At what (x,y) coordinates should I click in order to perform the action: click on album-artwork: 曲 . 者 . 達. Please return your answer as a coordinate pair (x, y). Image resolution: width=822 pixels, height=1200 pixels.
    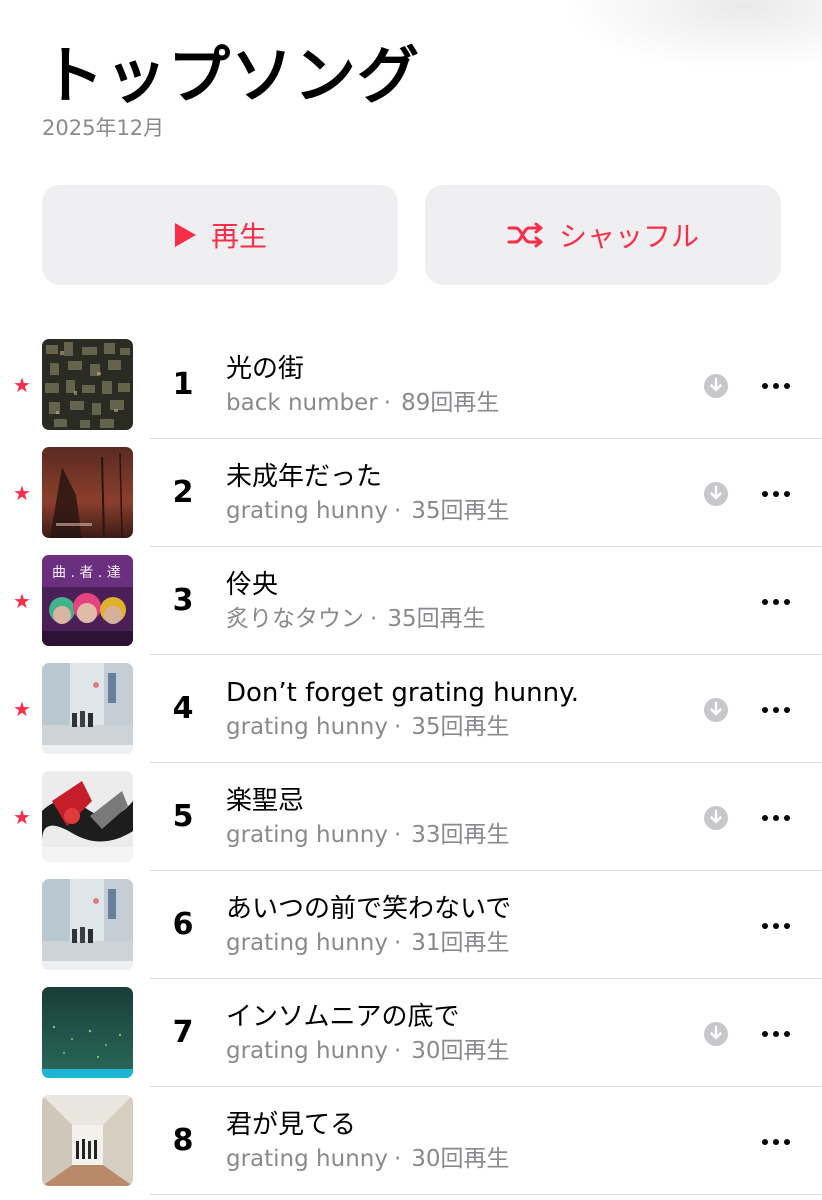
    Looking at the image, I should click on (87, 600).